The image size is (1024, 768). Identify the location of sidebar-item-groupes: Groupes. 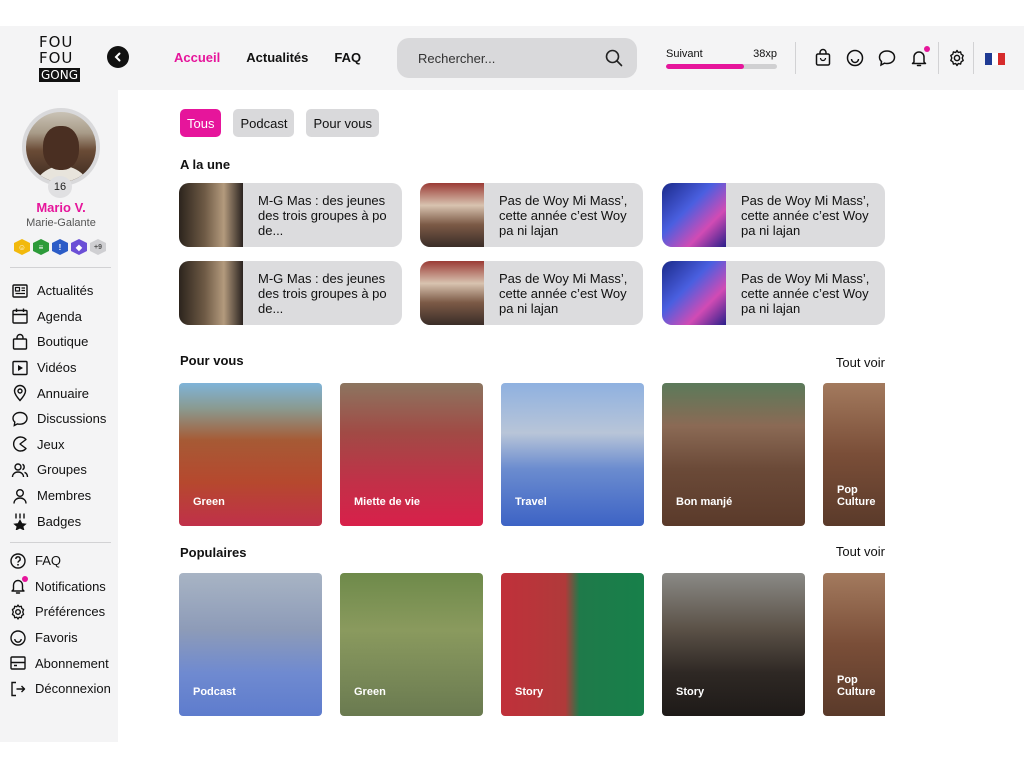
(58, 470).